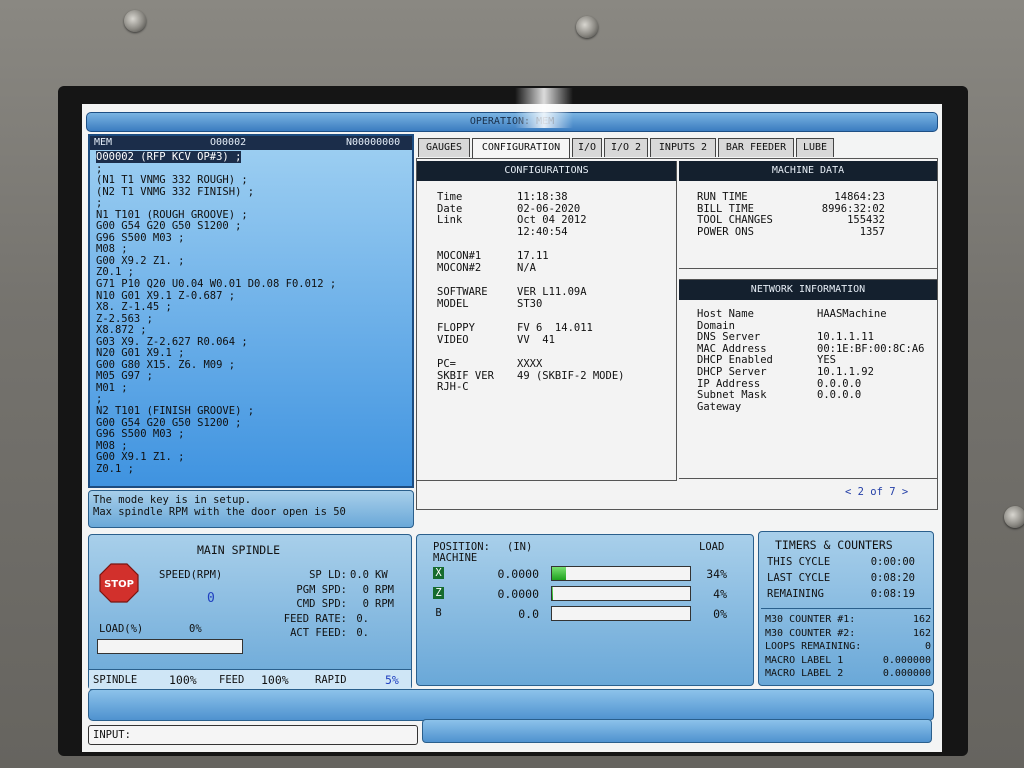  What do you see at coordinates (462, 292) in the screenshot?
I see `config-label: SOFTWARE` at bounding box center [462, 292].